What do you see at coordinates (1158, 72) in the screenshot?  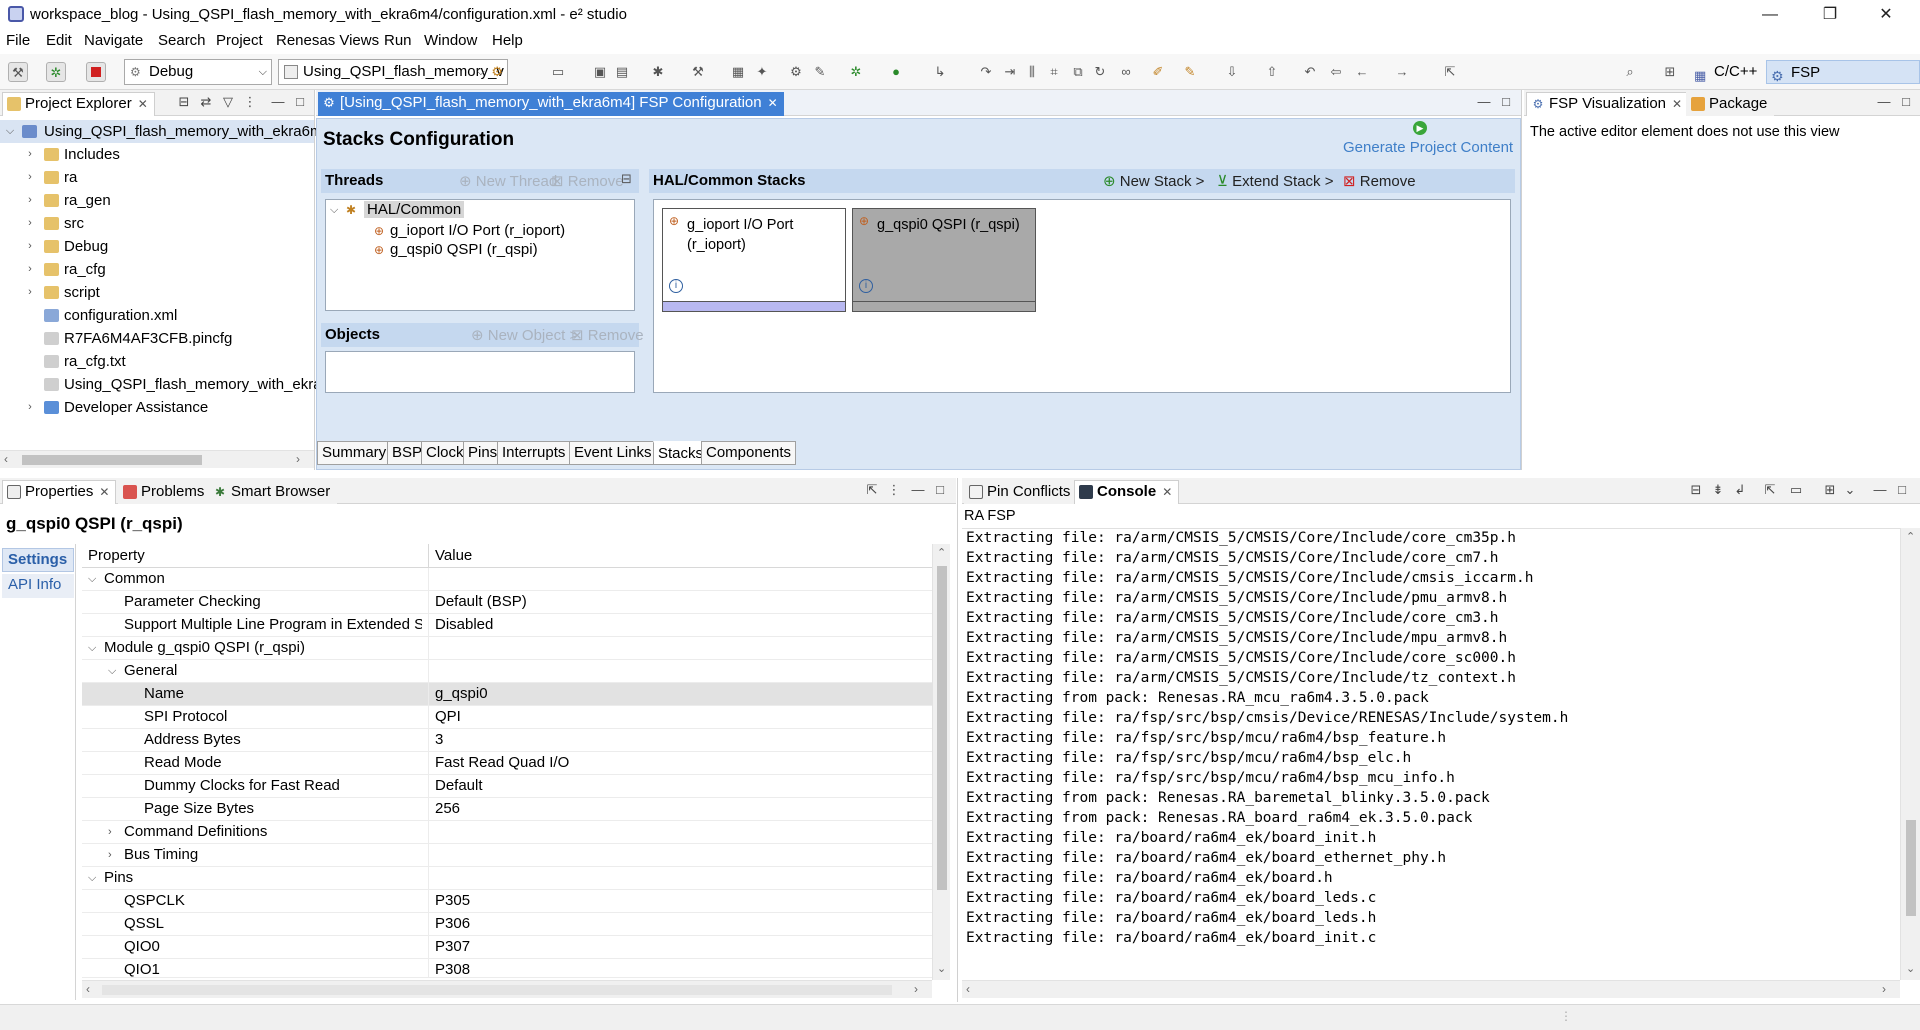 I see `pen-icon: ✐` at bounding box center [1158, 72].